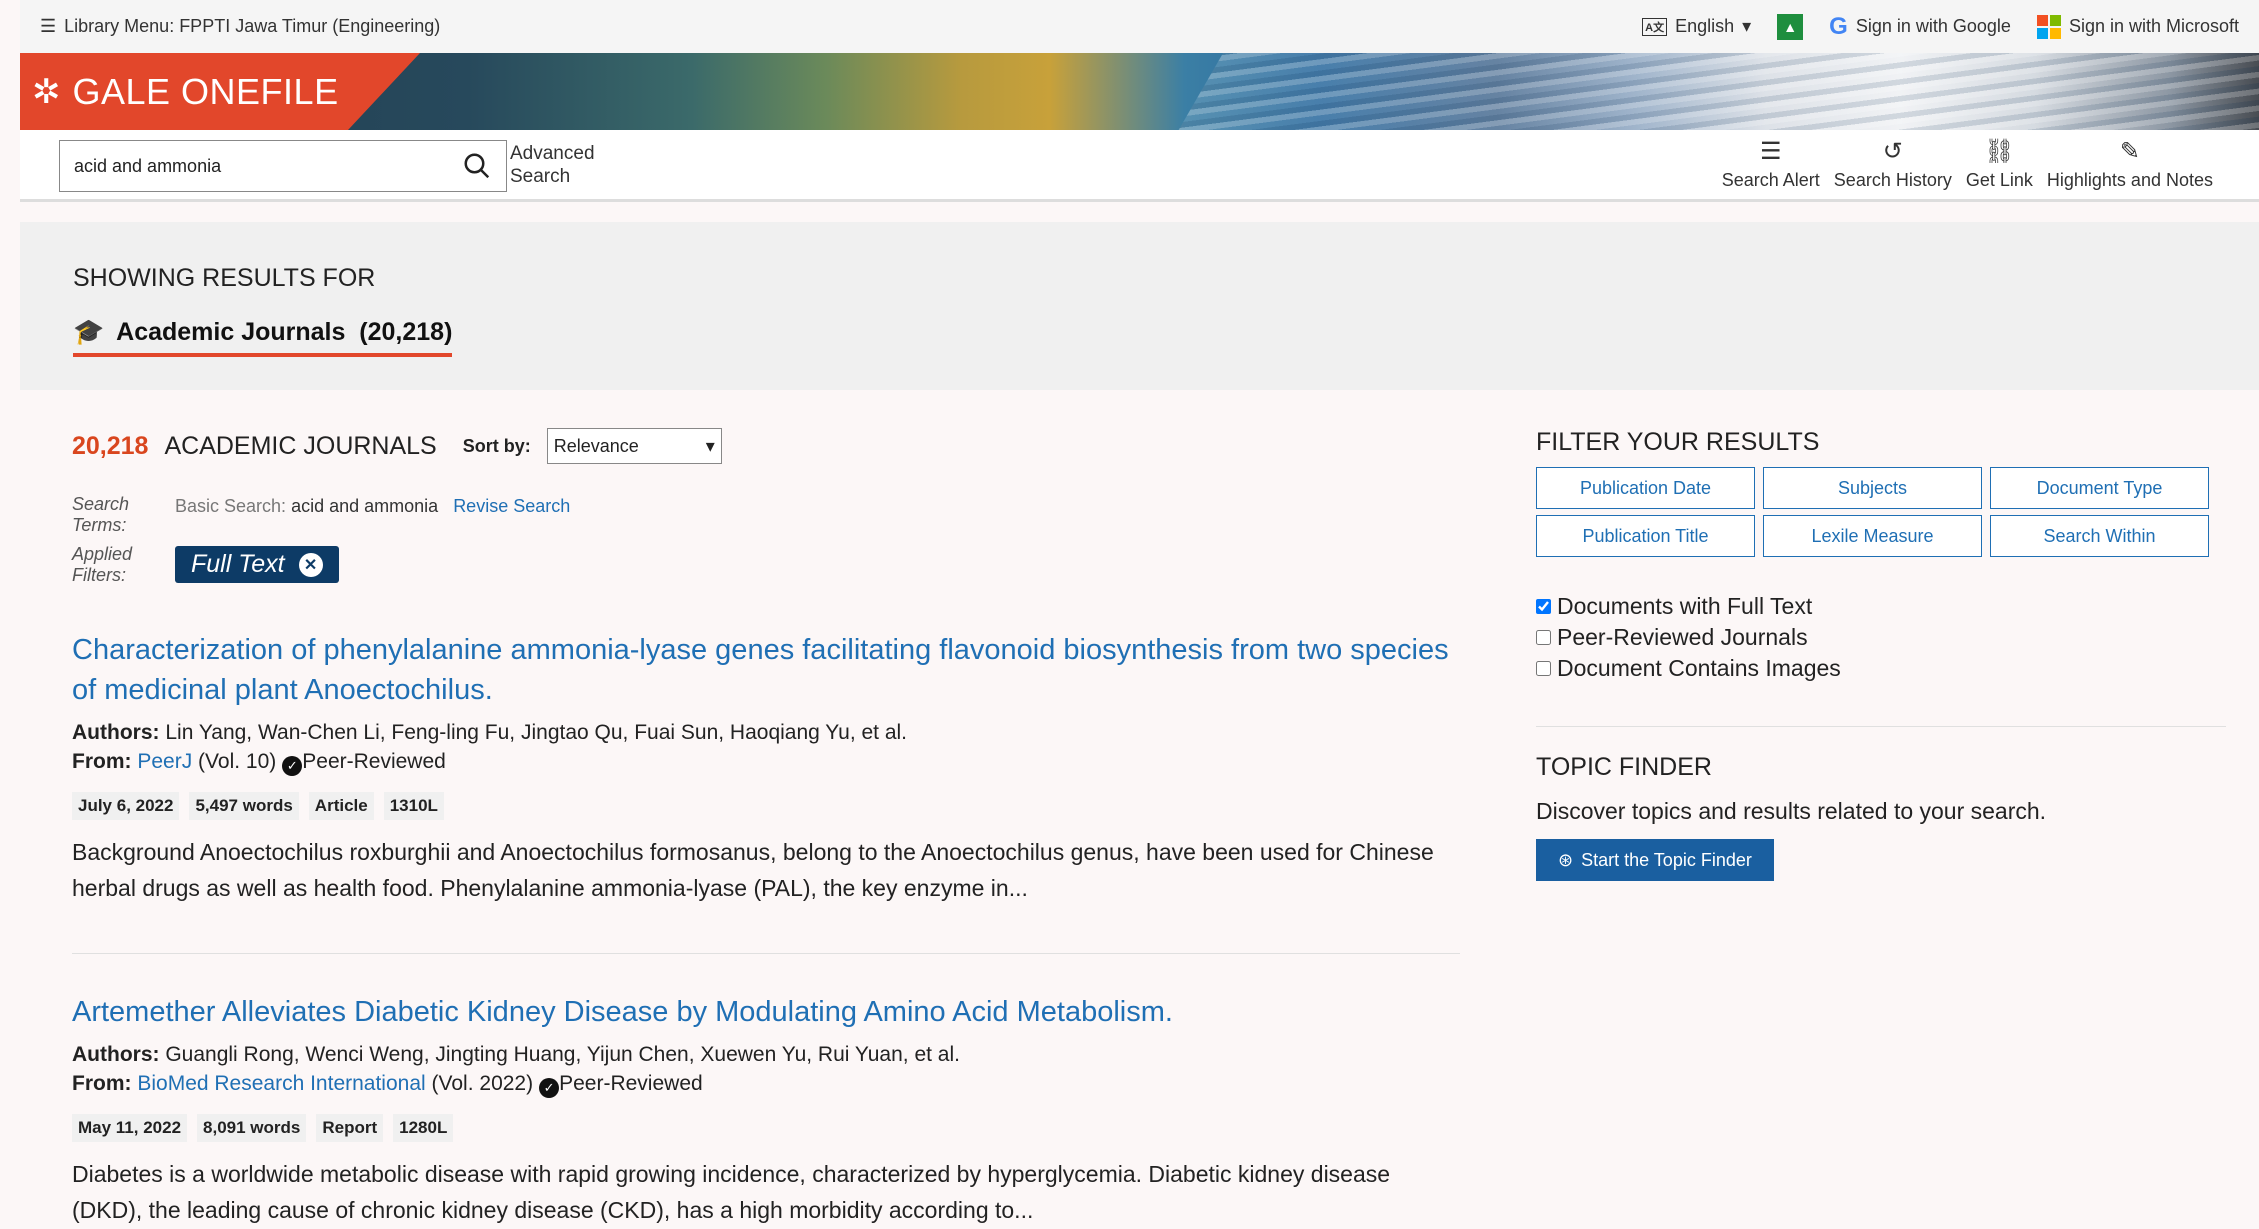 Image resolution: width=2259 pixels, height=1229 pixels. I want to click on google-signin-label: Sign in with Google, so click(1933, 26).